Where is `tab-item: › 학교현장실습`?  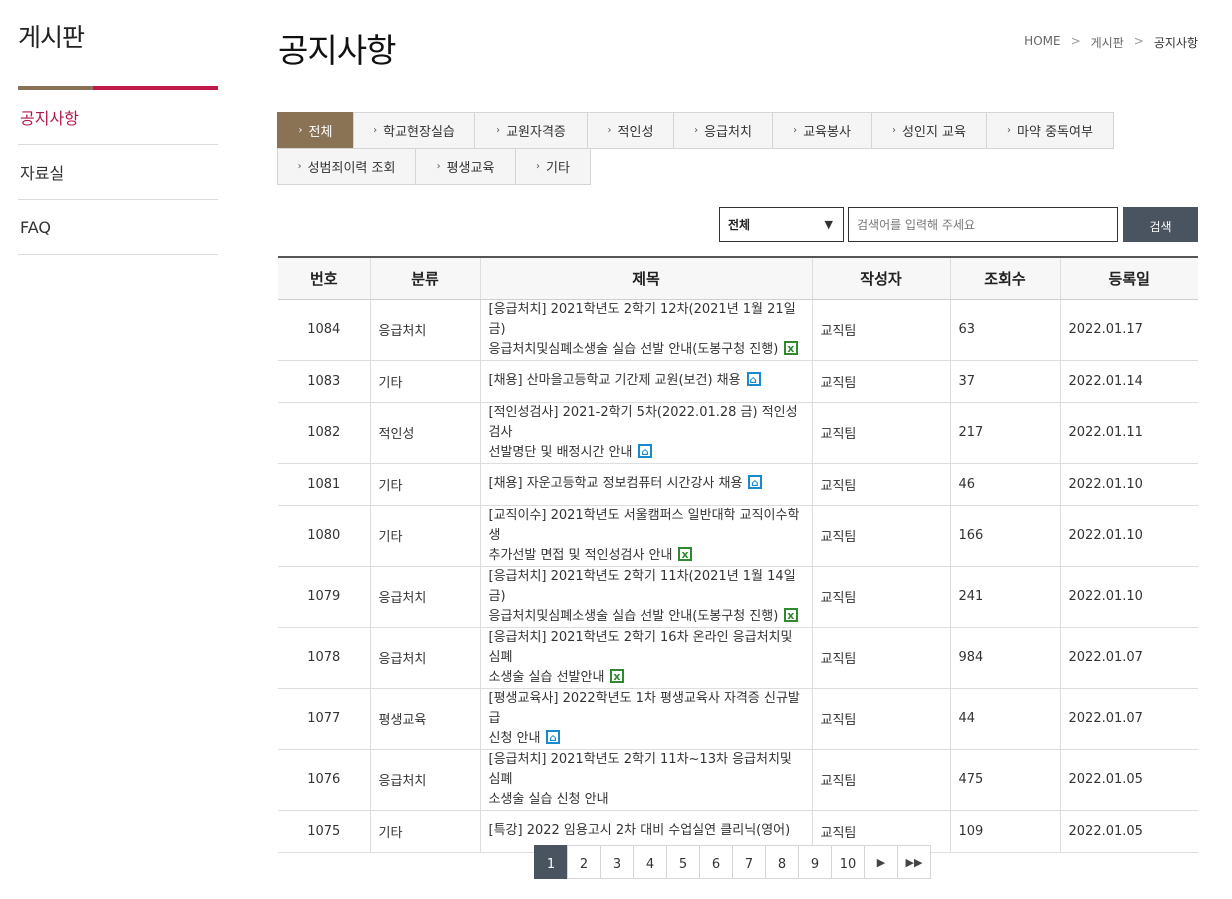
tab-item: › 학교현장실습 is located at coordinates (414, 130).